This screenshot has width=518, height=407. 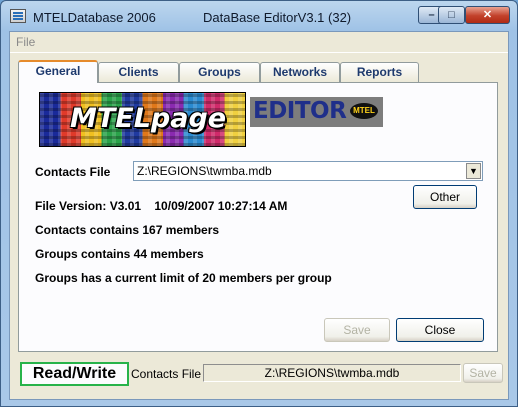 What do you see at coordinates (25, 42) in the screenshot?
I see `menu-file: File` at bounding box center [25, 42].